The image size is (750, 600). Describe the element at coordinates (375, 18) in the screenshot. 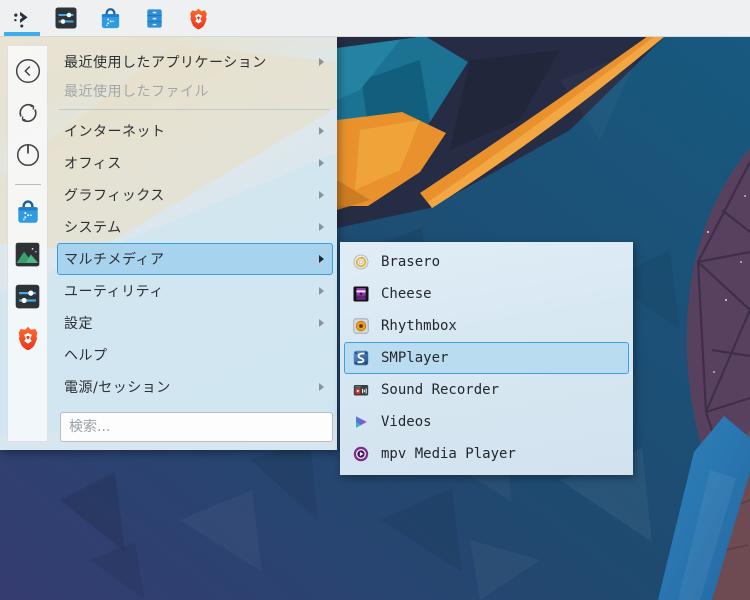

I see `taskbar` at that location.